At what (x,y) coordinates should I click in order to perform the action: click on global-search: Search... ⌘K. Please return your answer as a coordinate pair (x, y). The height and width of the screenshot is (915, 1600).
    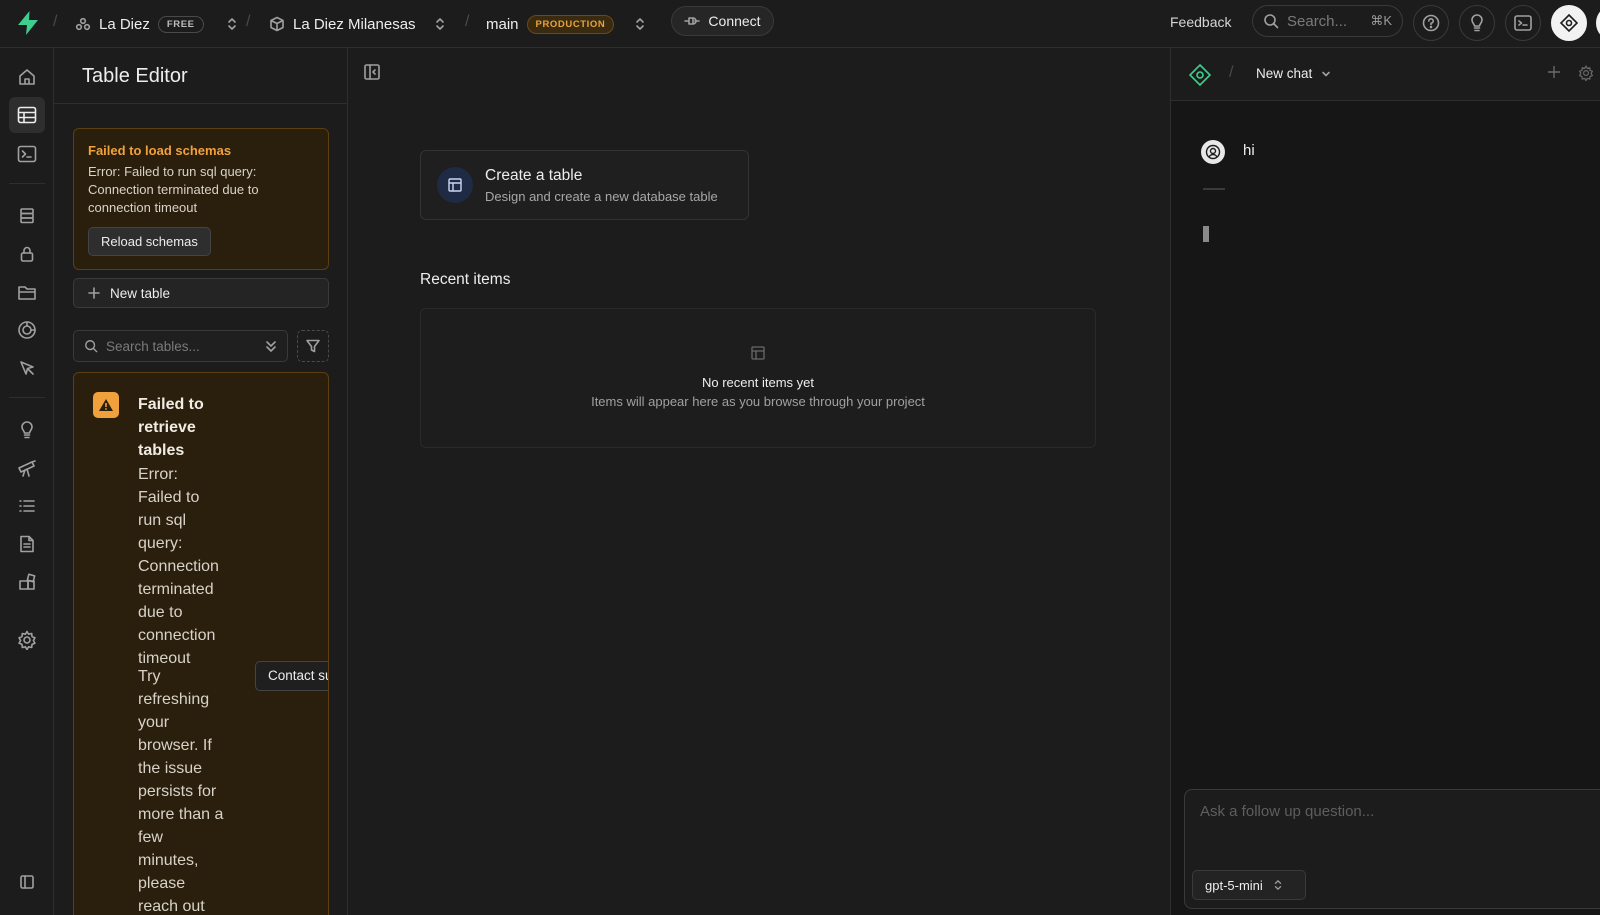
    Looking at the image, I should click on (1327, 21).